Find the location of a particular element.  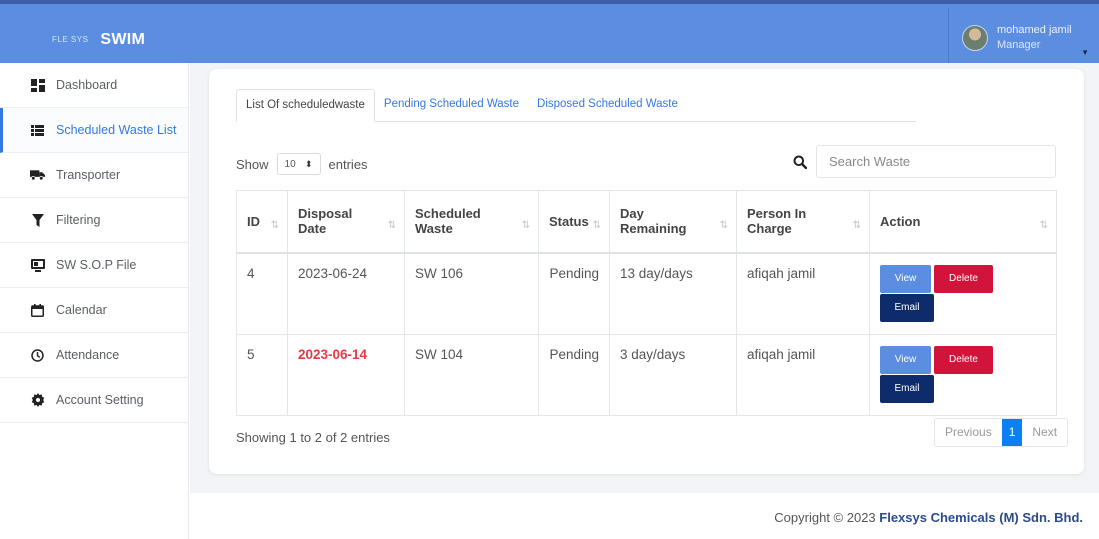

table-summary: Showing 1 to 2 of 2 entries is located at coordinates (313, 437).